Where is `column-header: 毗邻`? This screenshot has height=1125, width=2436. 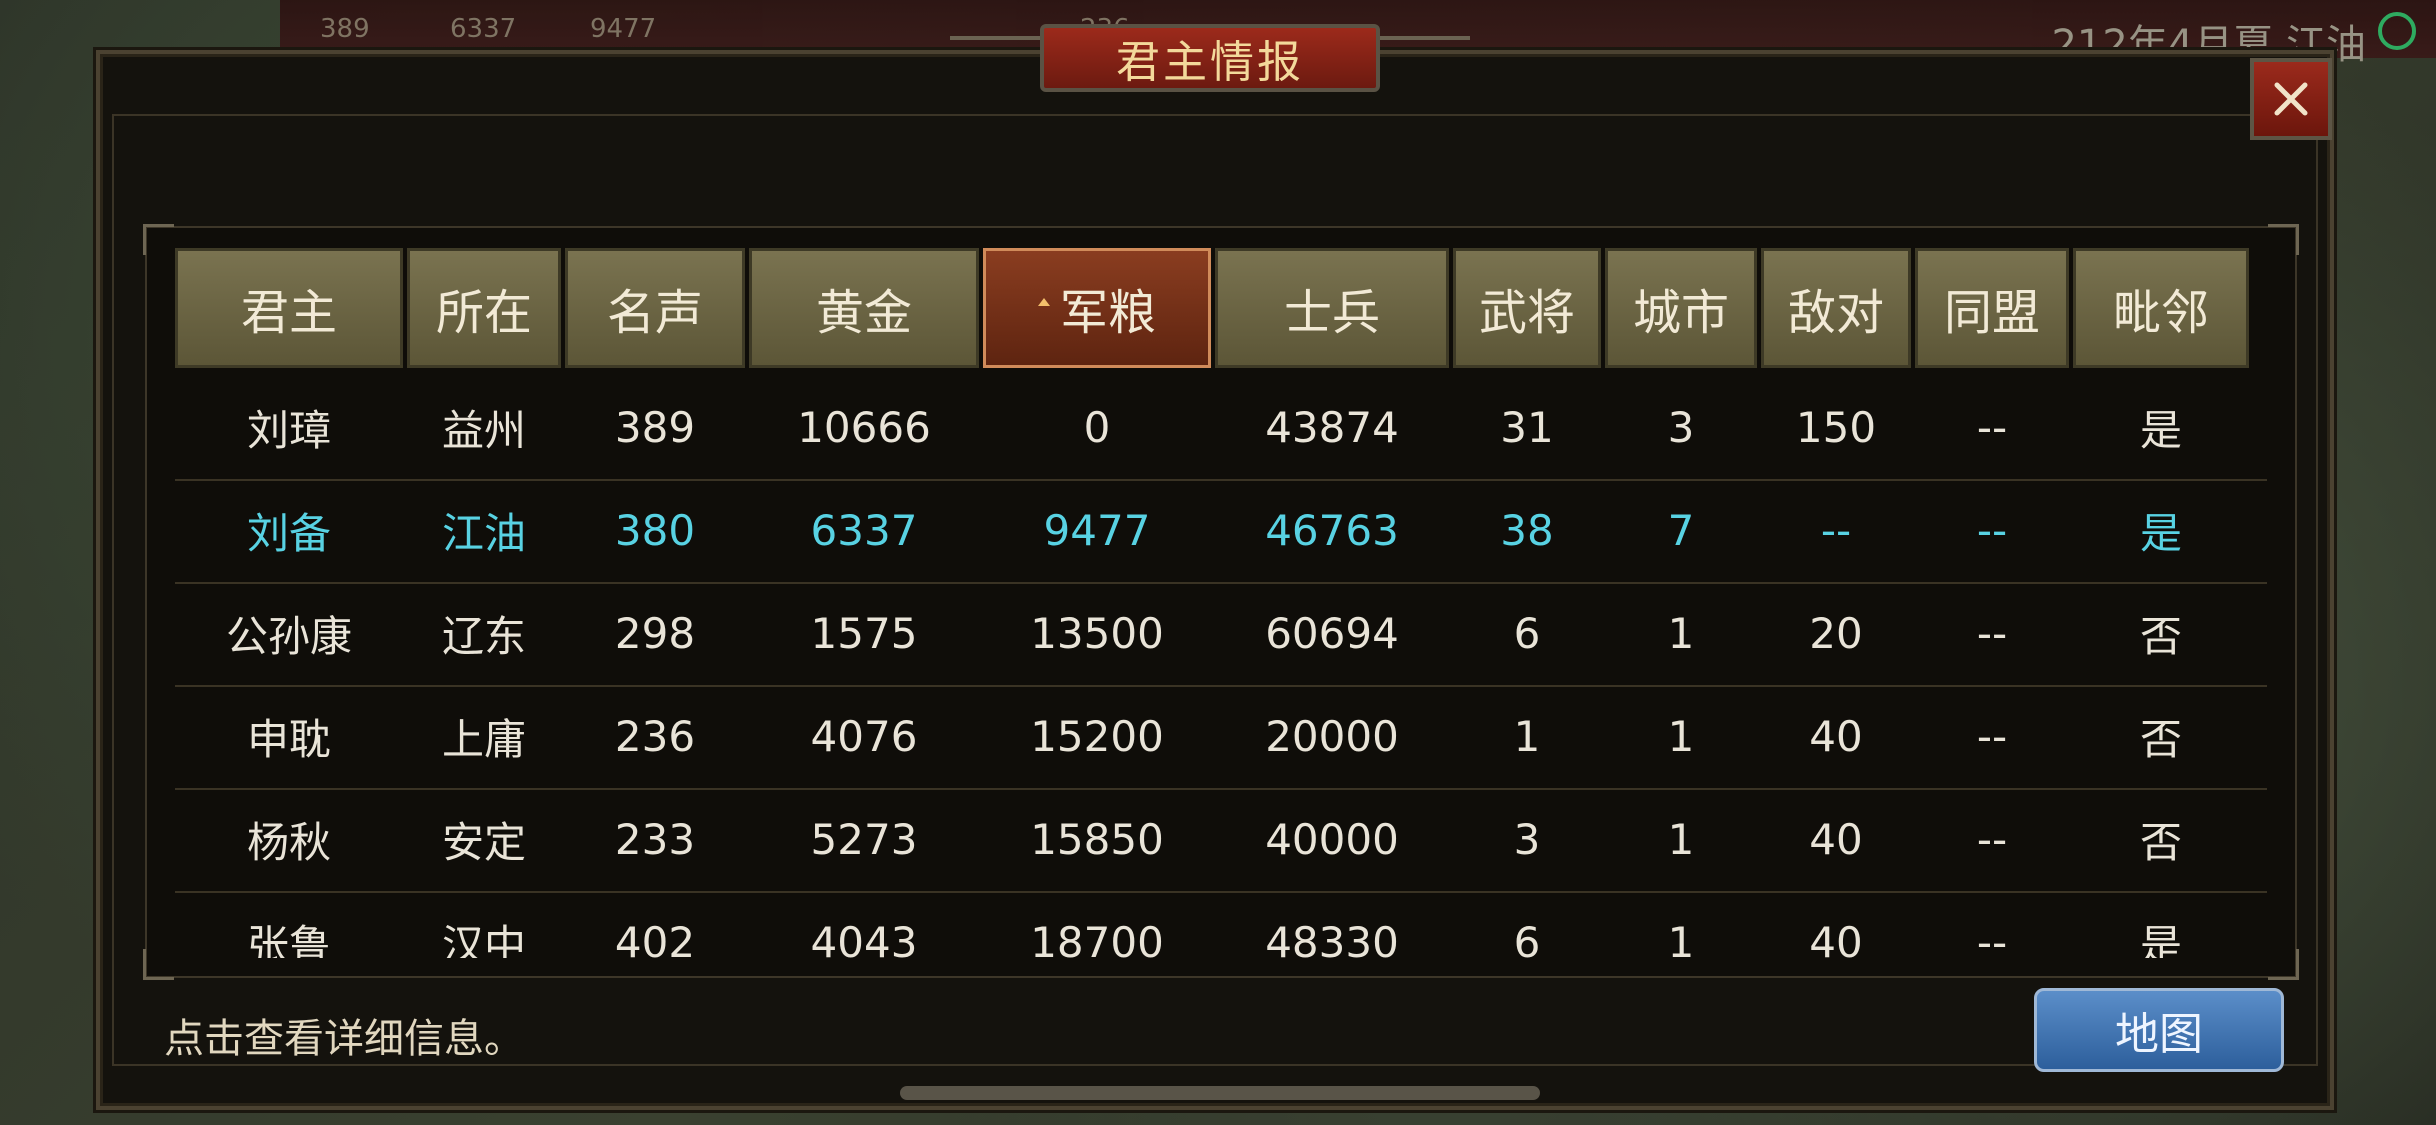 column-header: 毗邻 is located at coordinates (2161, 308).